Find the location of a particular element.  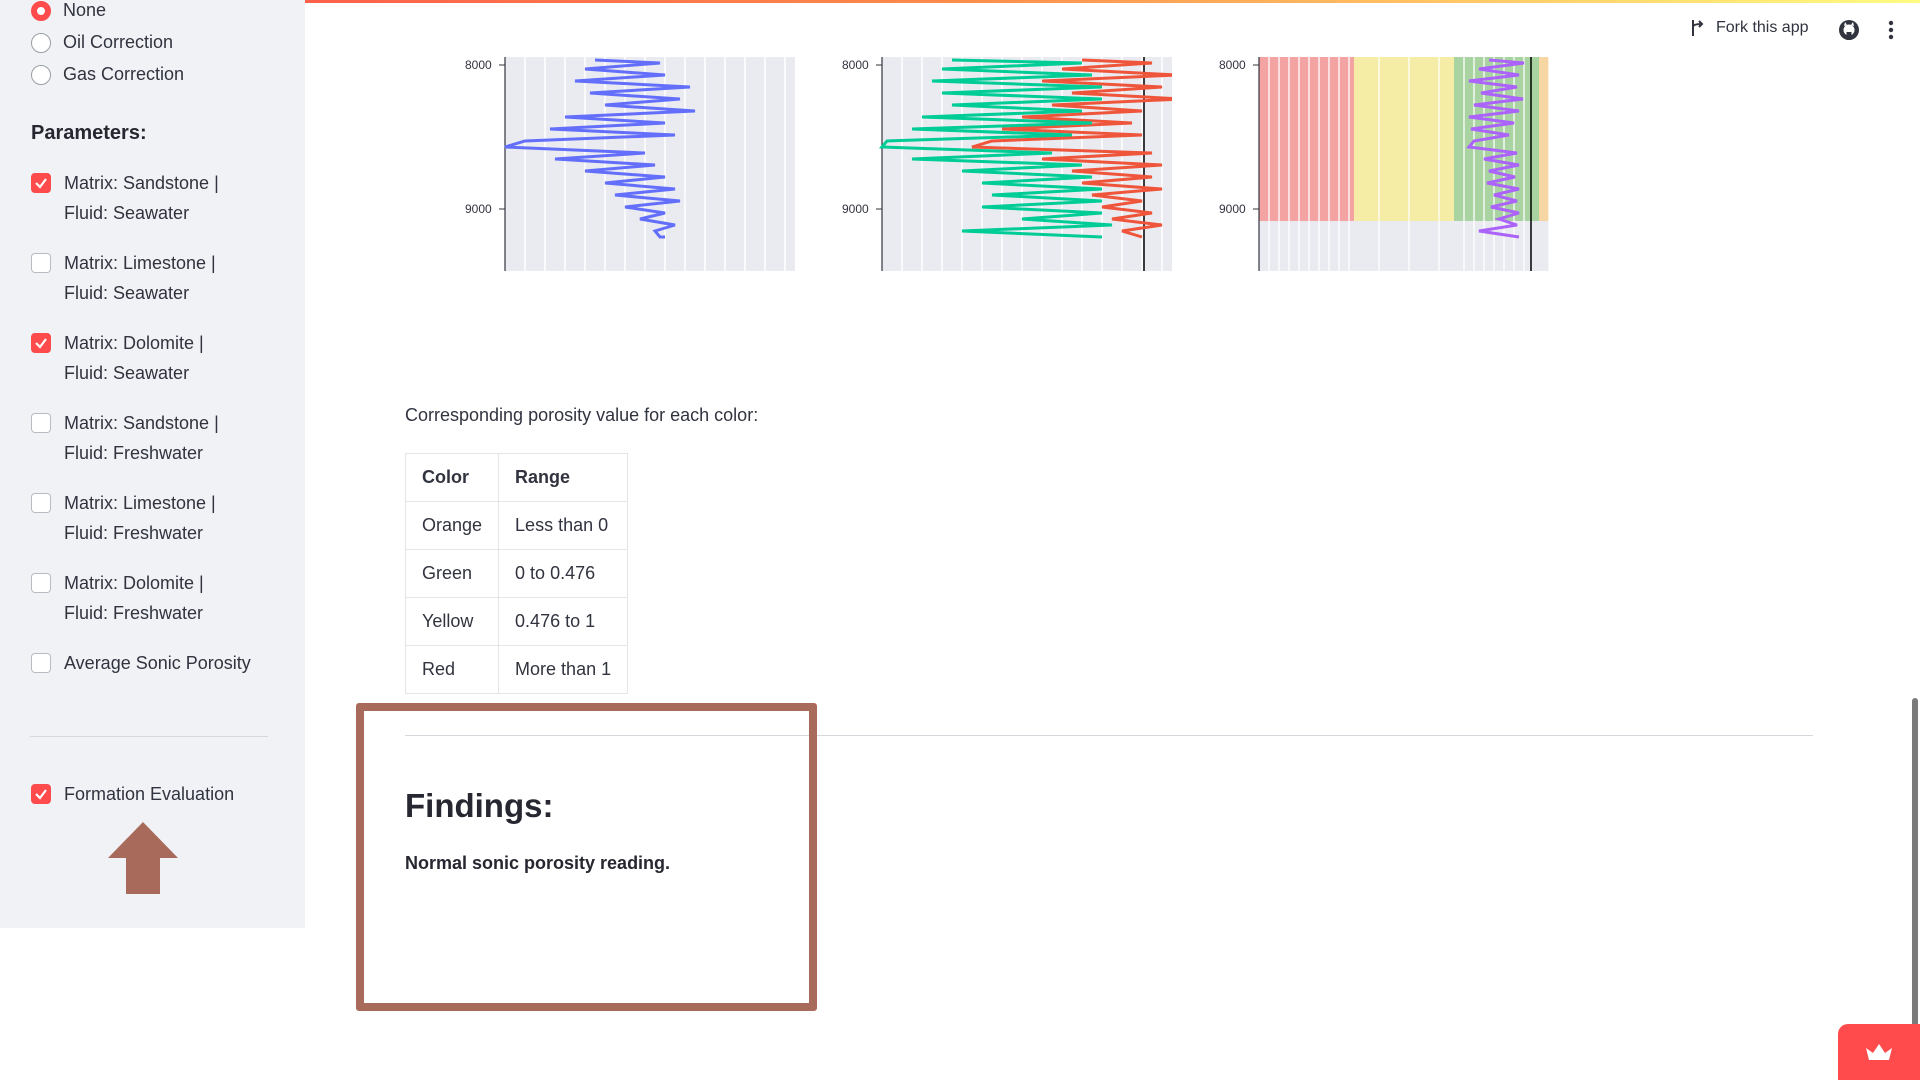

github-icon is located at coordinates (1849, 30).